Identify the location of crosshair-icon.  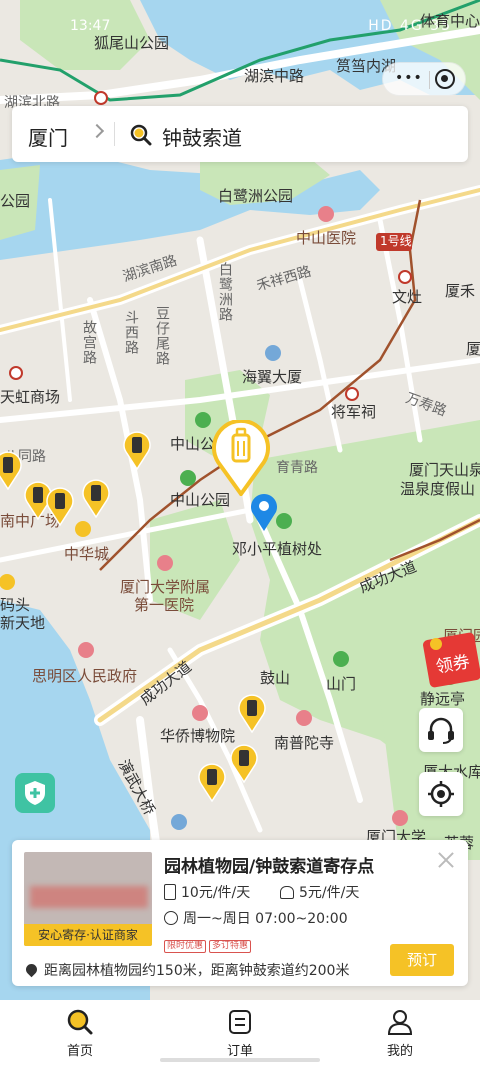
(441, 794).